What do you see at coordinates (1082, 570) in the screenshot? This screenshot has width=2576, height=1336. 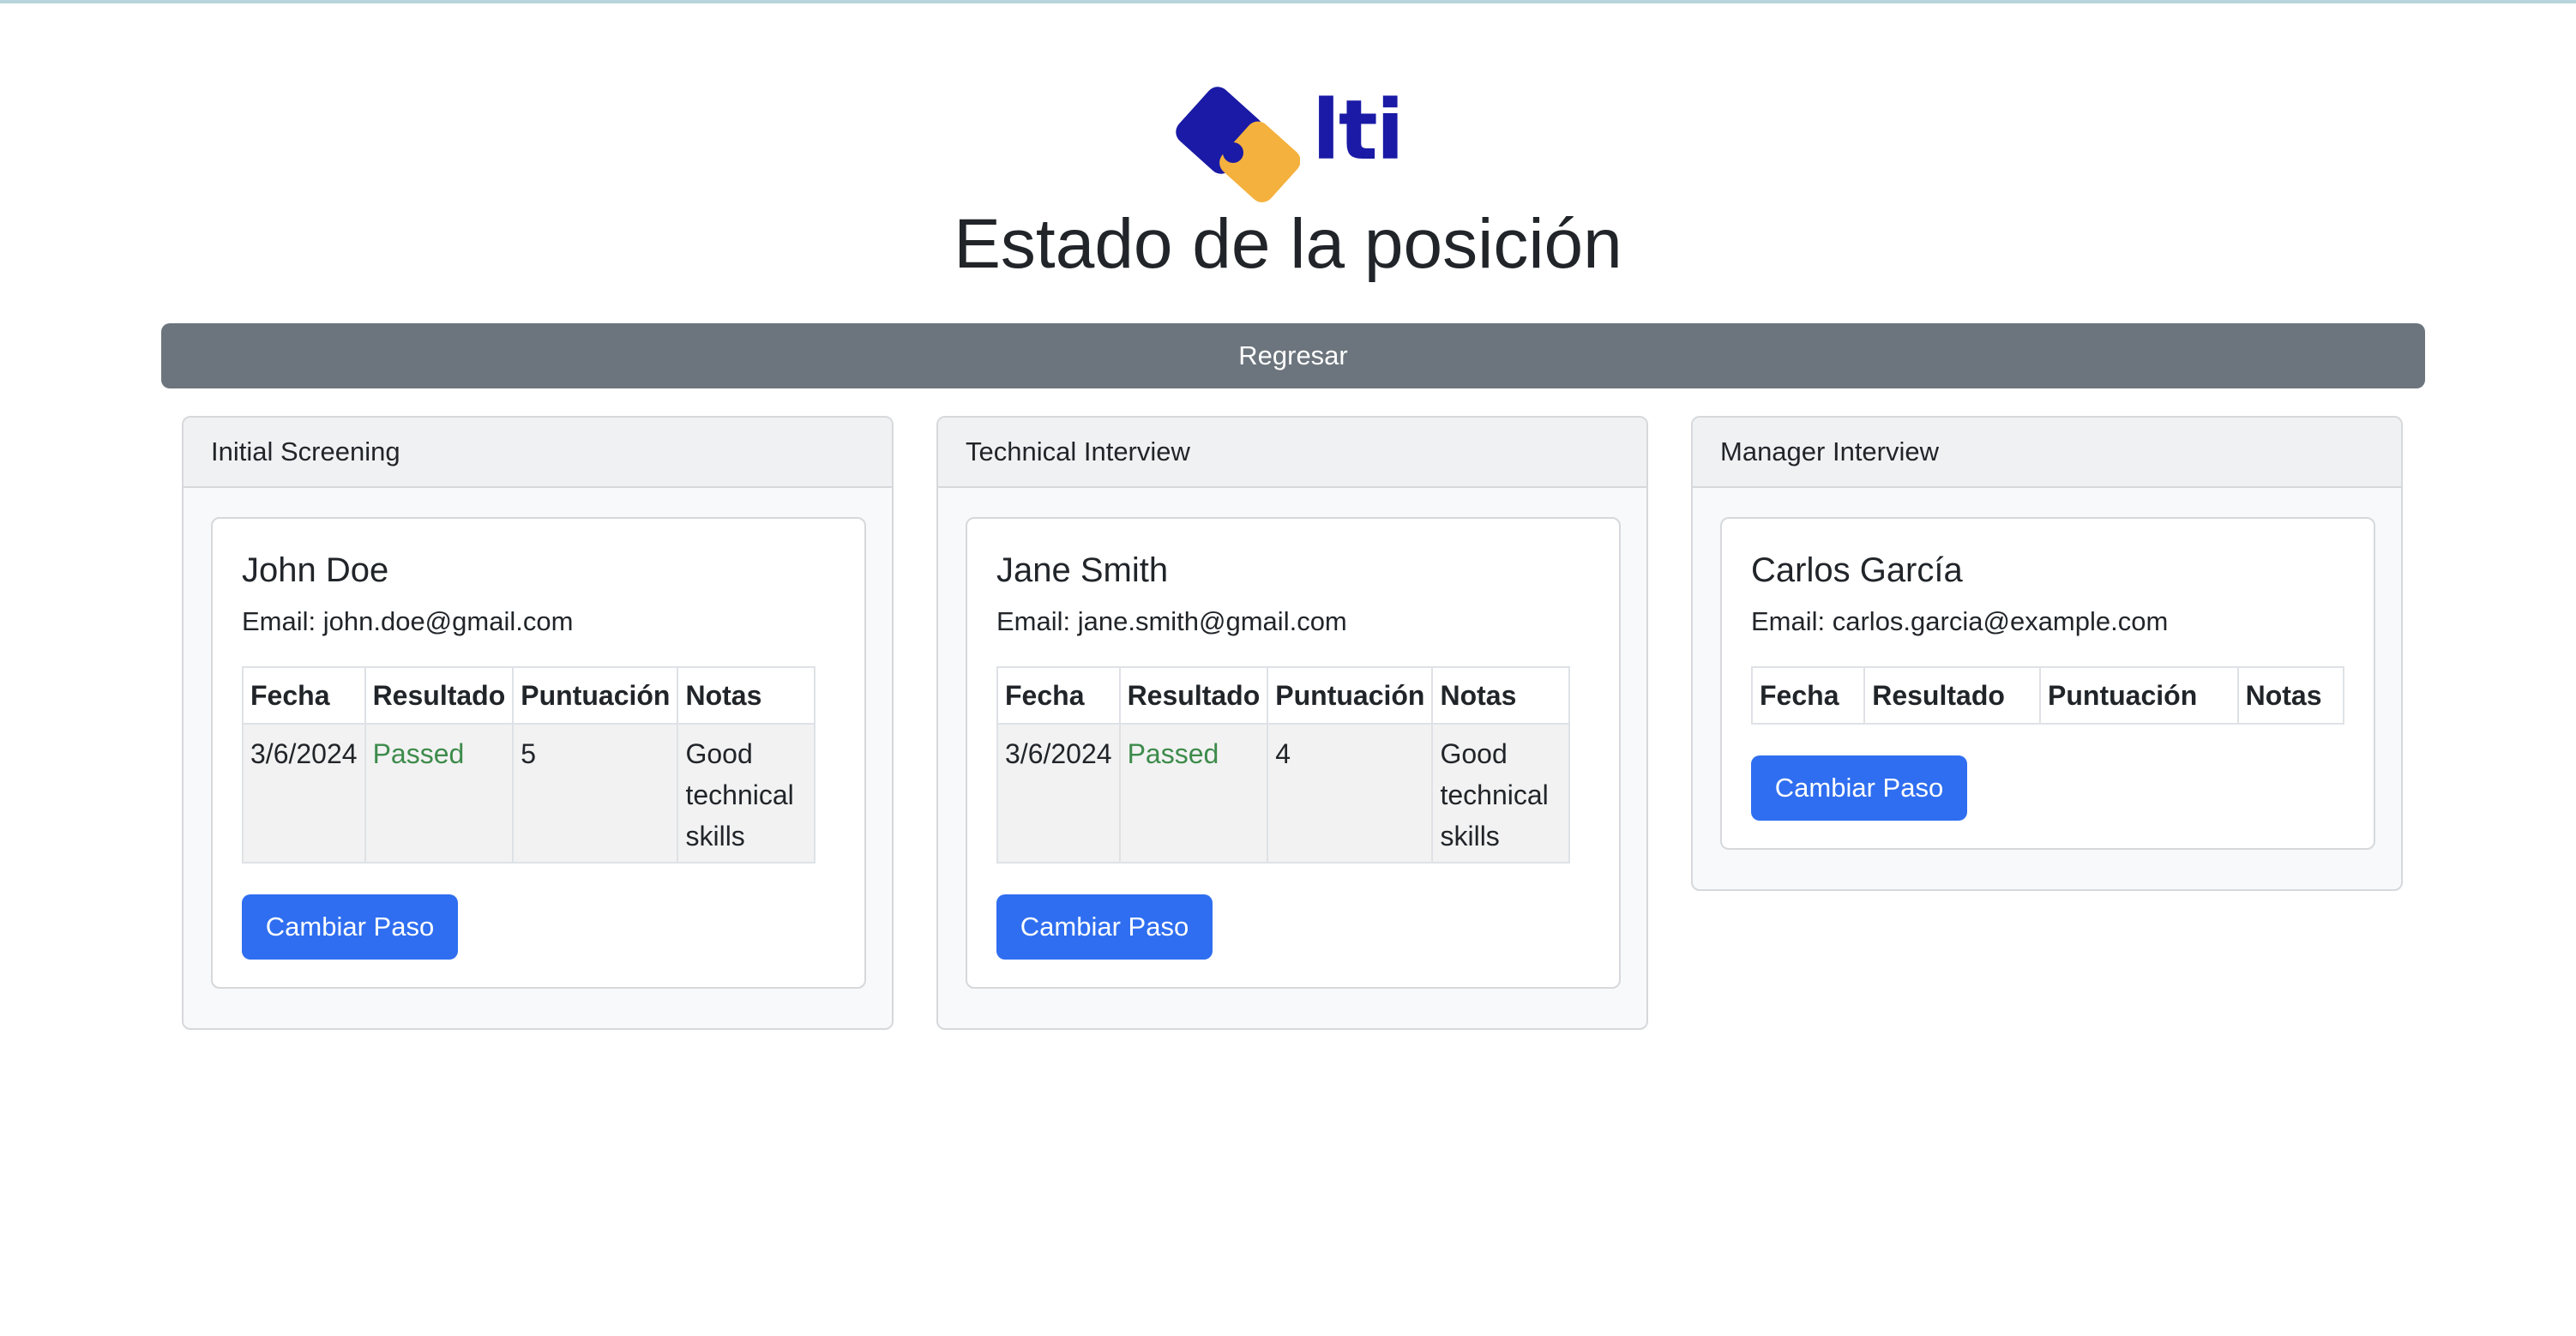 I see `candidate-name: Jane Smith` at bounding box center [1082, 570].